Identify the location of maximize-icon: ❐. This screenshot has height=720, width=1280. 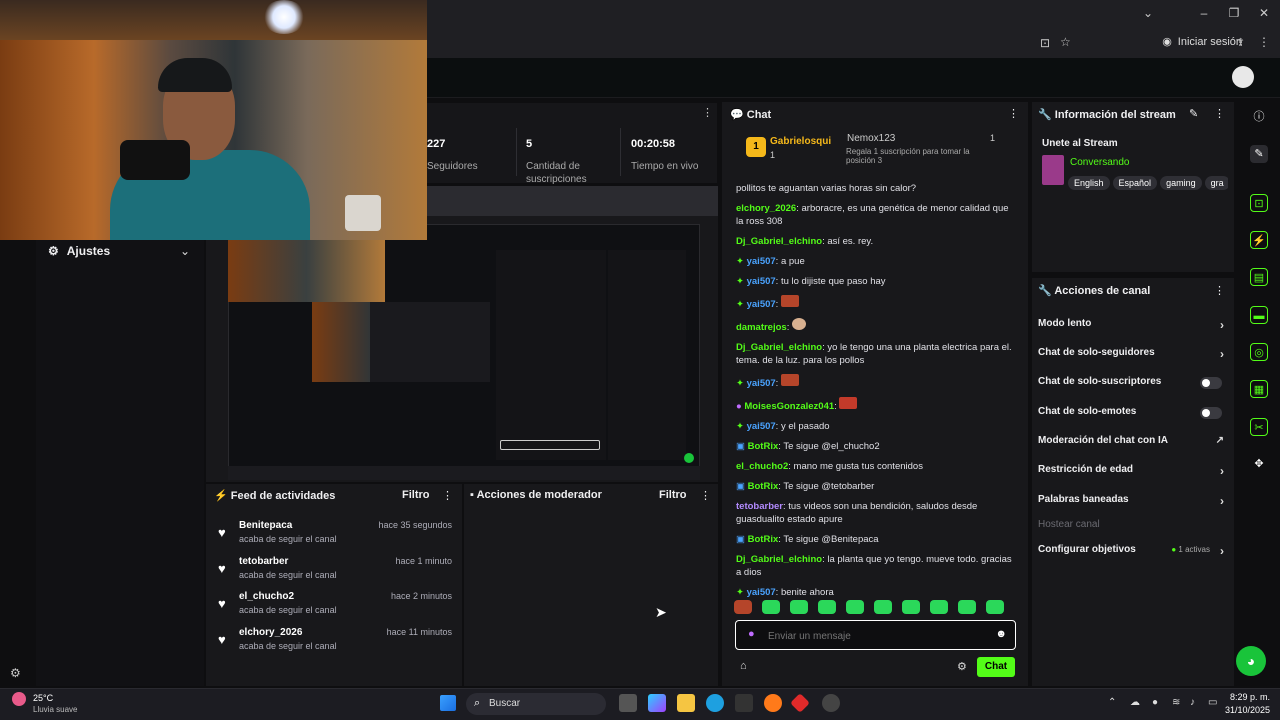
(1234, 14).